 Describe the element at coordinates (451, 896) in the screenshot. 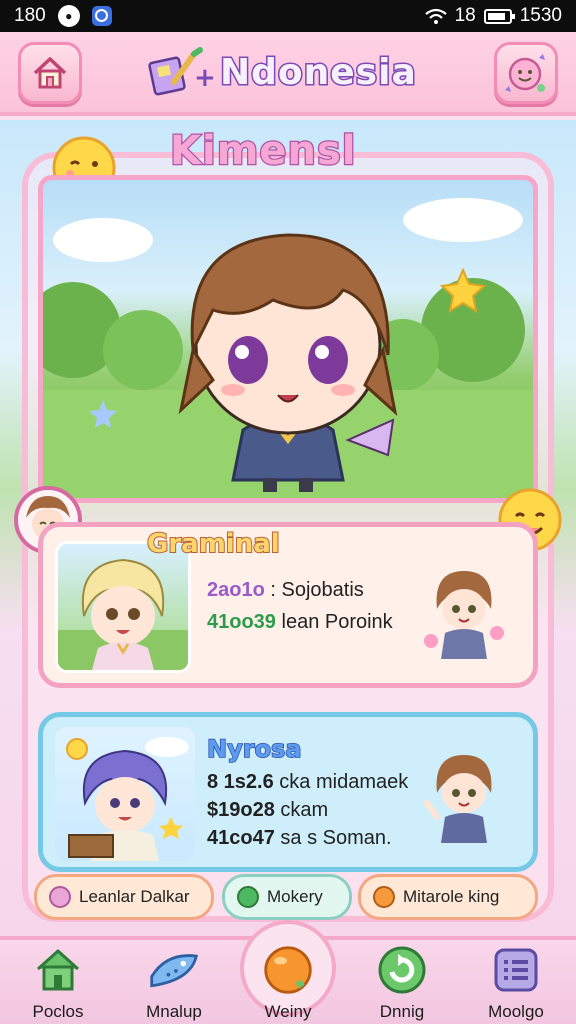

I see `chip-3-label: Mitarole king` at that location.